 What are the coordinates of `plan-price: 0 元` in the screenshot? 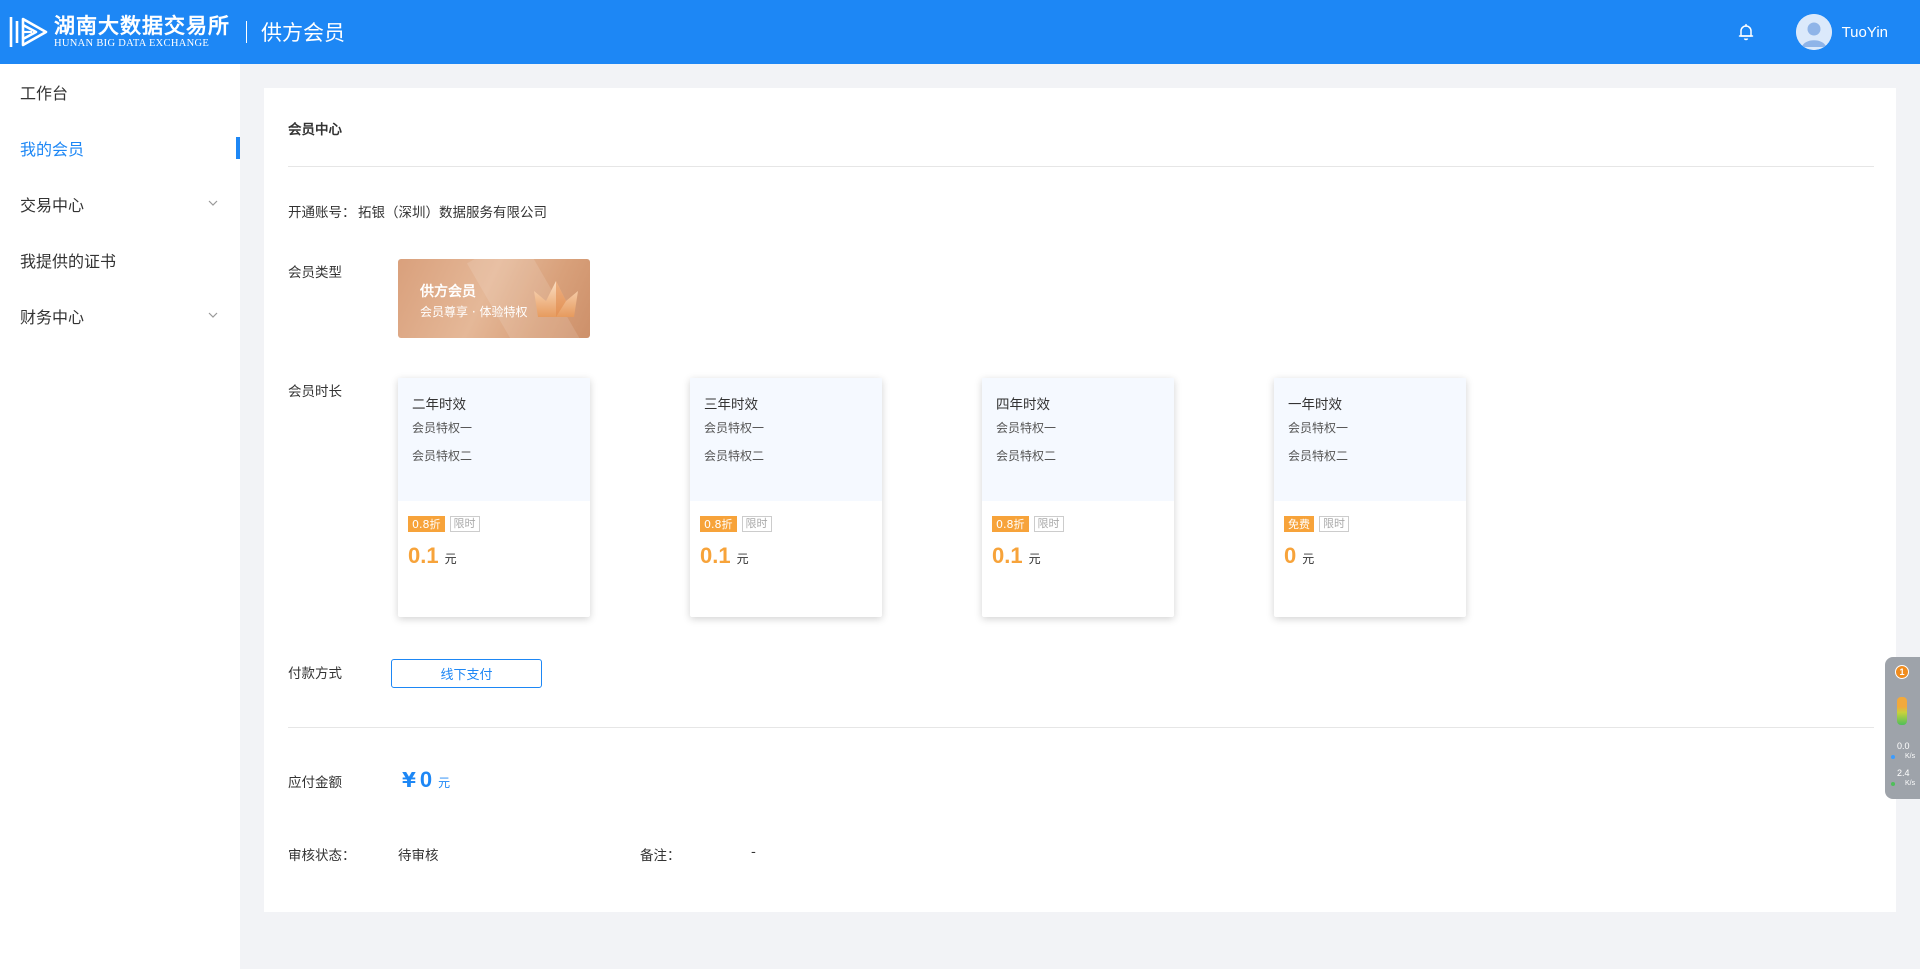 It's located at (1299, 556).